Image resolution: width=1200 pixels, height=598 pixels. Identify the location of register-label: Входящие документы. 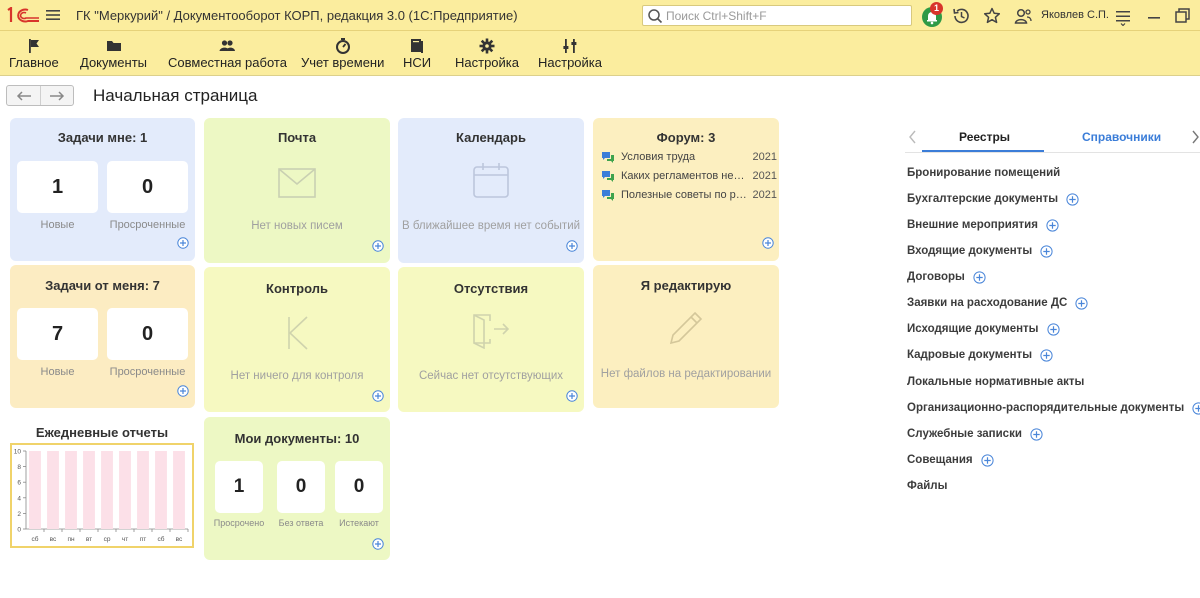
(969, 251).